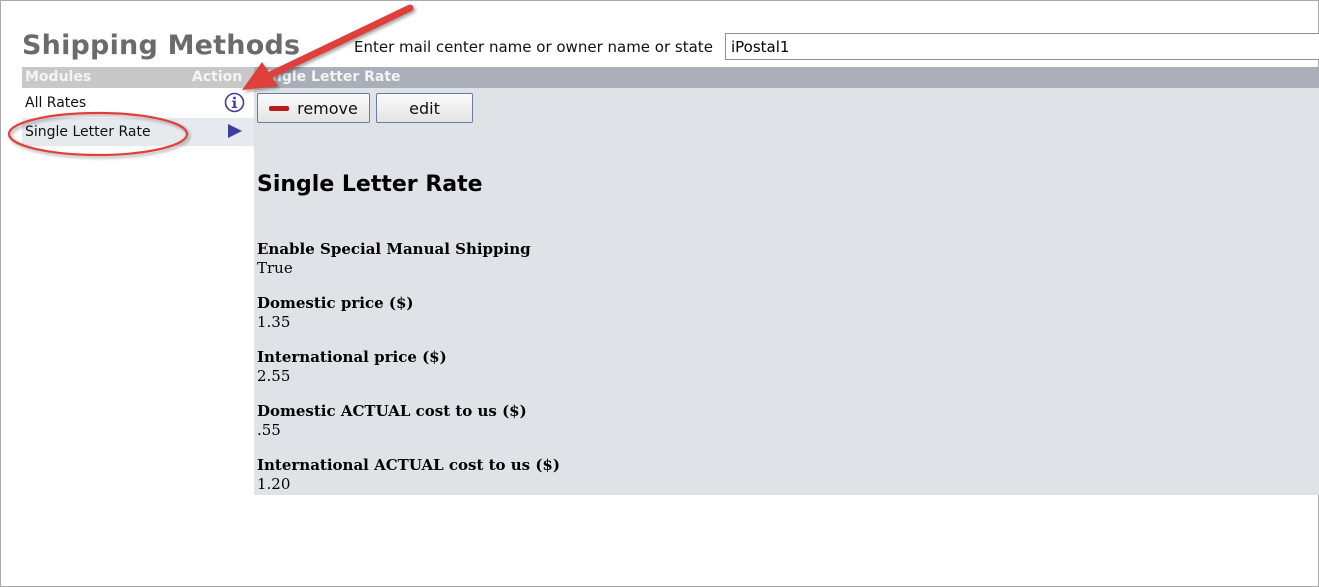  Describe the element at coordinates (138, 77) in the screenshot. I see `sidebar-header: Modules Action` at that location.